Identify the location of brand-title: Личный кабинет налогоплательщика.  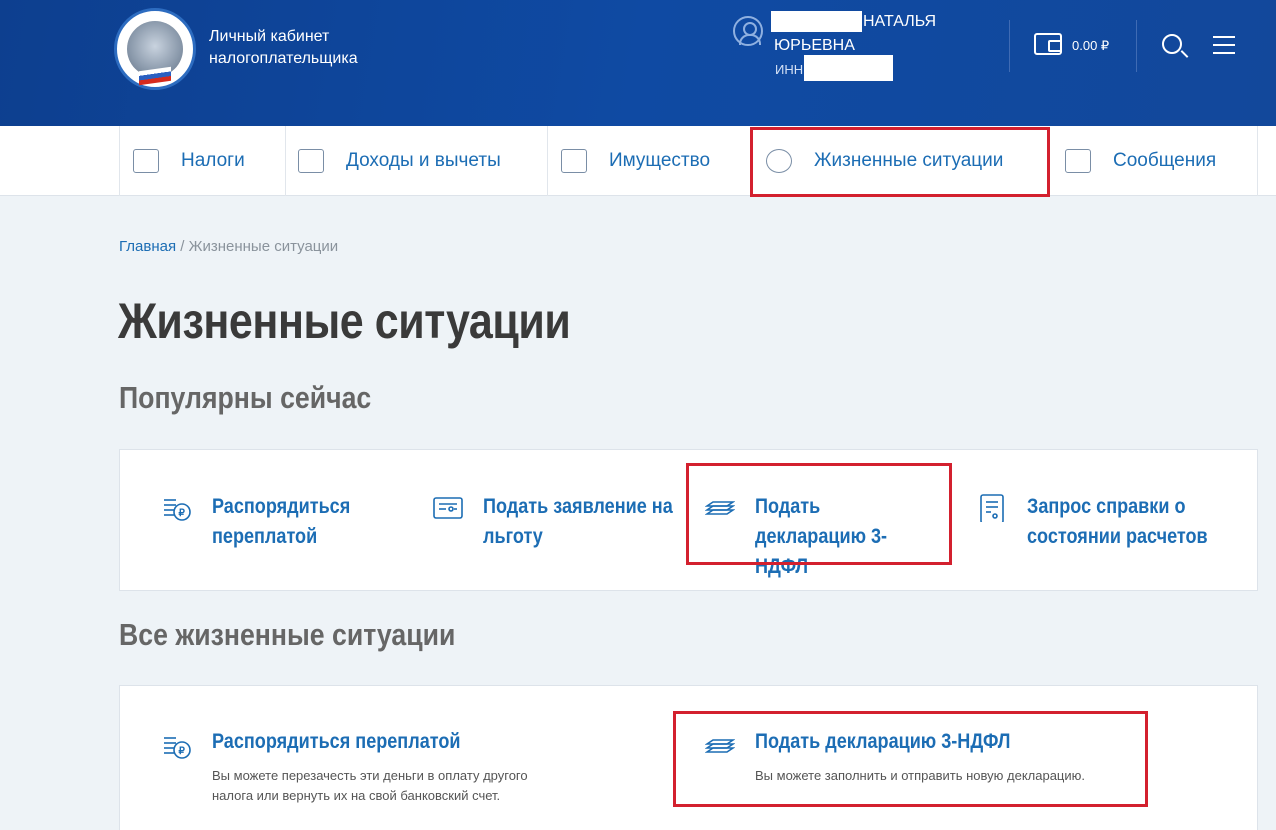
(283, 48).